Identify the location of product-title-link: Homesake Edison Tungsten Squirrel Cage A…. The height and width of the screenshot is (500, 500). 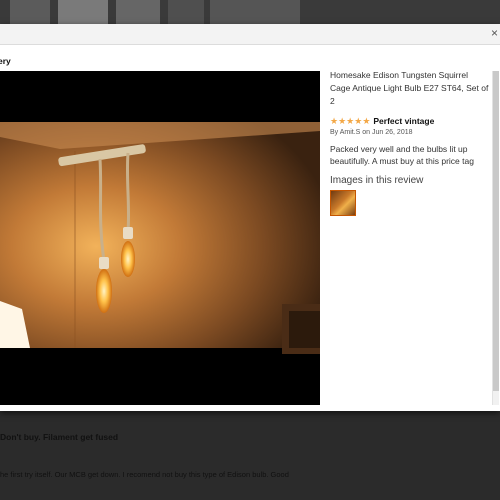
(410, 88).